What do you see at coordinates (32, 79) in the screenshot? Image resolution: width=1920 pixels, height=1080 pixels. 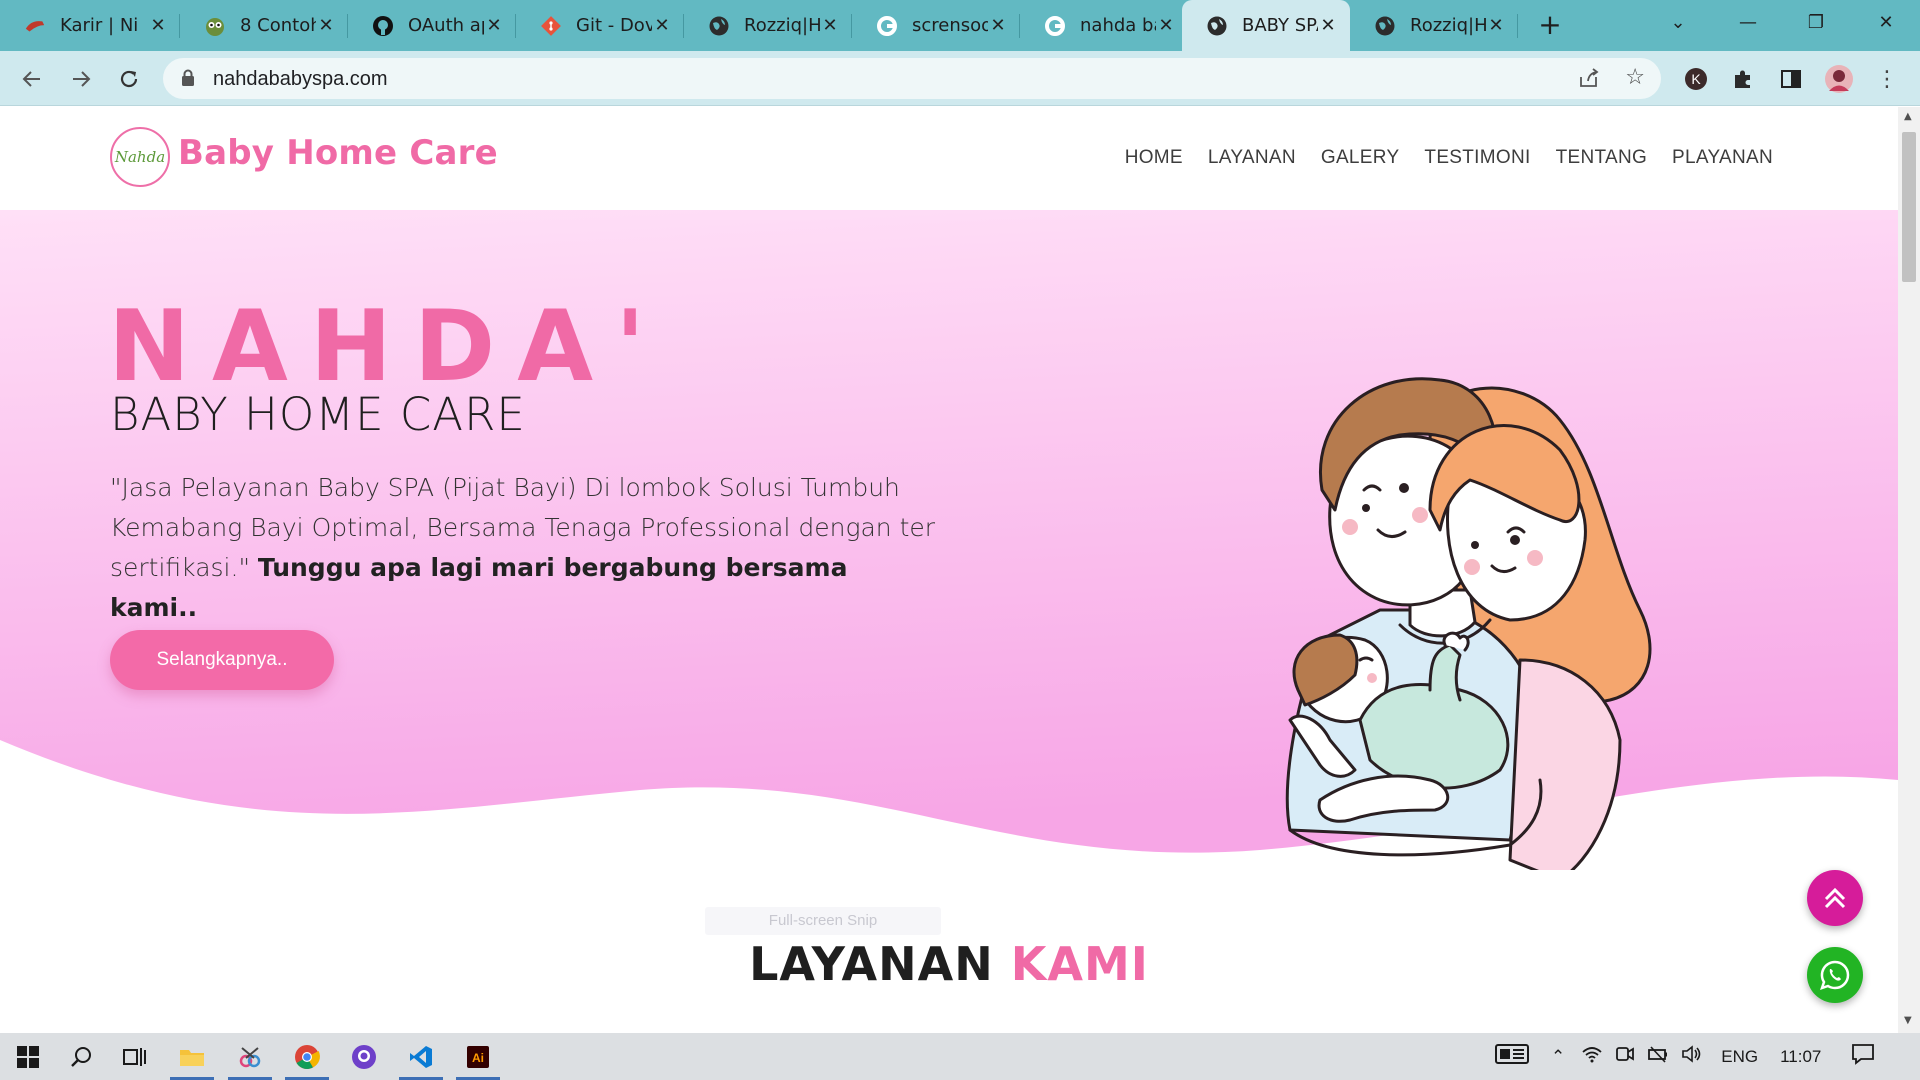 I see `back-button` at bounding box center [32, 79].